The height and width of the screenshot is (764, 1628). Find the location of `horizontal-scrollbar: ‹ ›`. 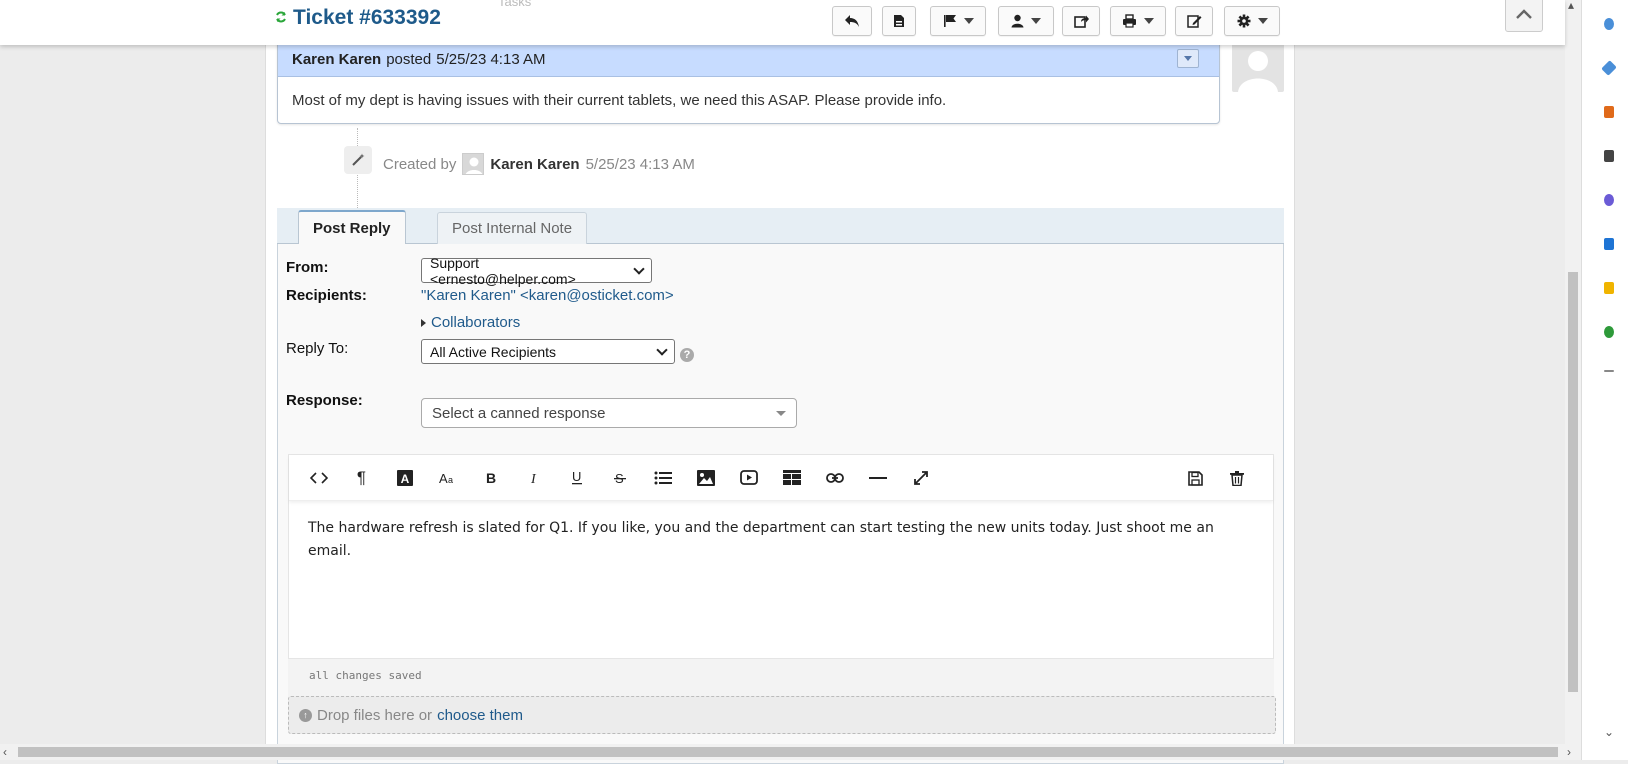

horizontal-scrollbar: ‹ › is located at coordinates (790, 752).